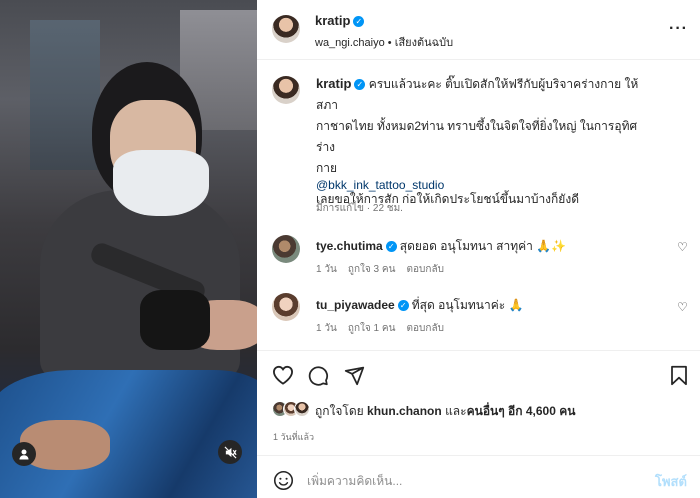 The height and width of the screenshot is (498, 700). What do you see at coordinates (456, 411) in the screenshot?
I see `liked-by-and: และ` at bounding box center [456, 411].